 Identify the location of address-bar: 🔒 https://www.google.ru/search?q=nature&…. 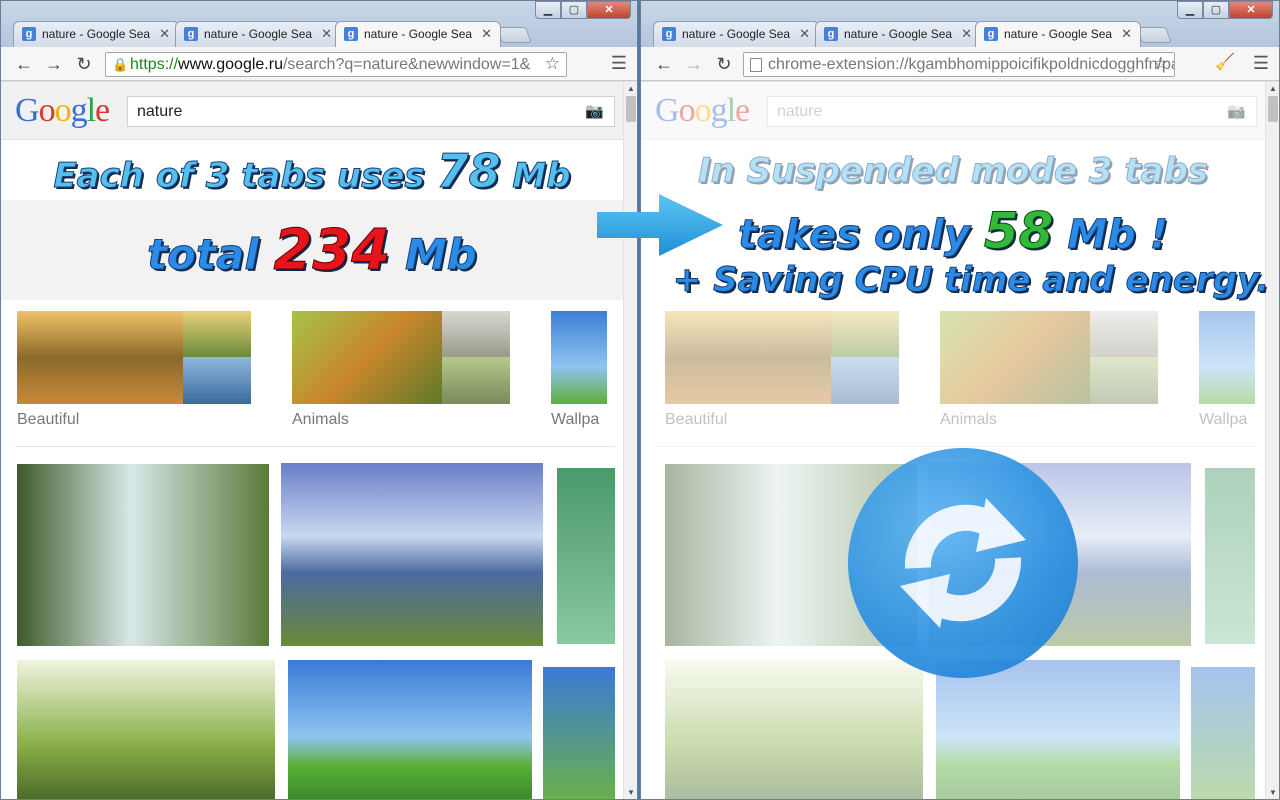
(336, 64).